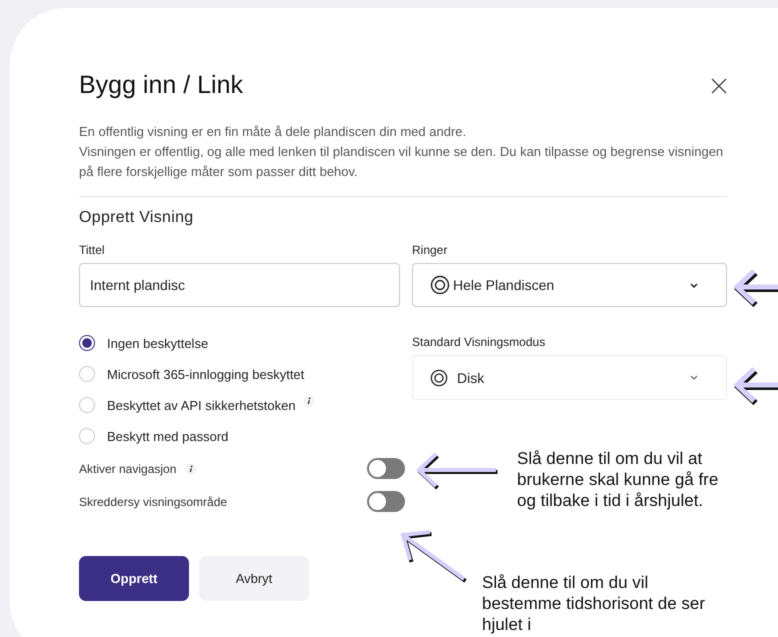 This screenshot has width=778, height=637. Describe the element at coordinates (617, 479) in the screenshot. I see `annotation-text: Slå denne til om du vil at brukerne skal kunne gå fre og tilbake i tid i årshjulet.` at that location.